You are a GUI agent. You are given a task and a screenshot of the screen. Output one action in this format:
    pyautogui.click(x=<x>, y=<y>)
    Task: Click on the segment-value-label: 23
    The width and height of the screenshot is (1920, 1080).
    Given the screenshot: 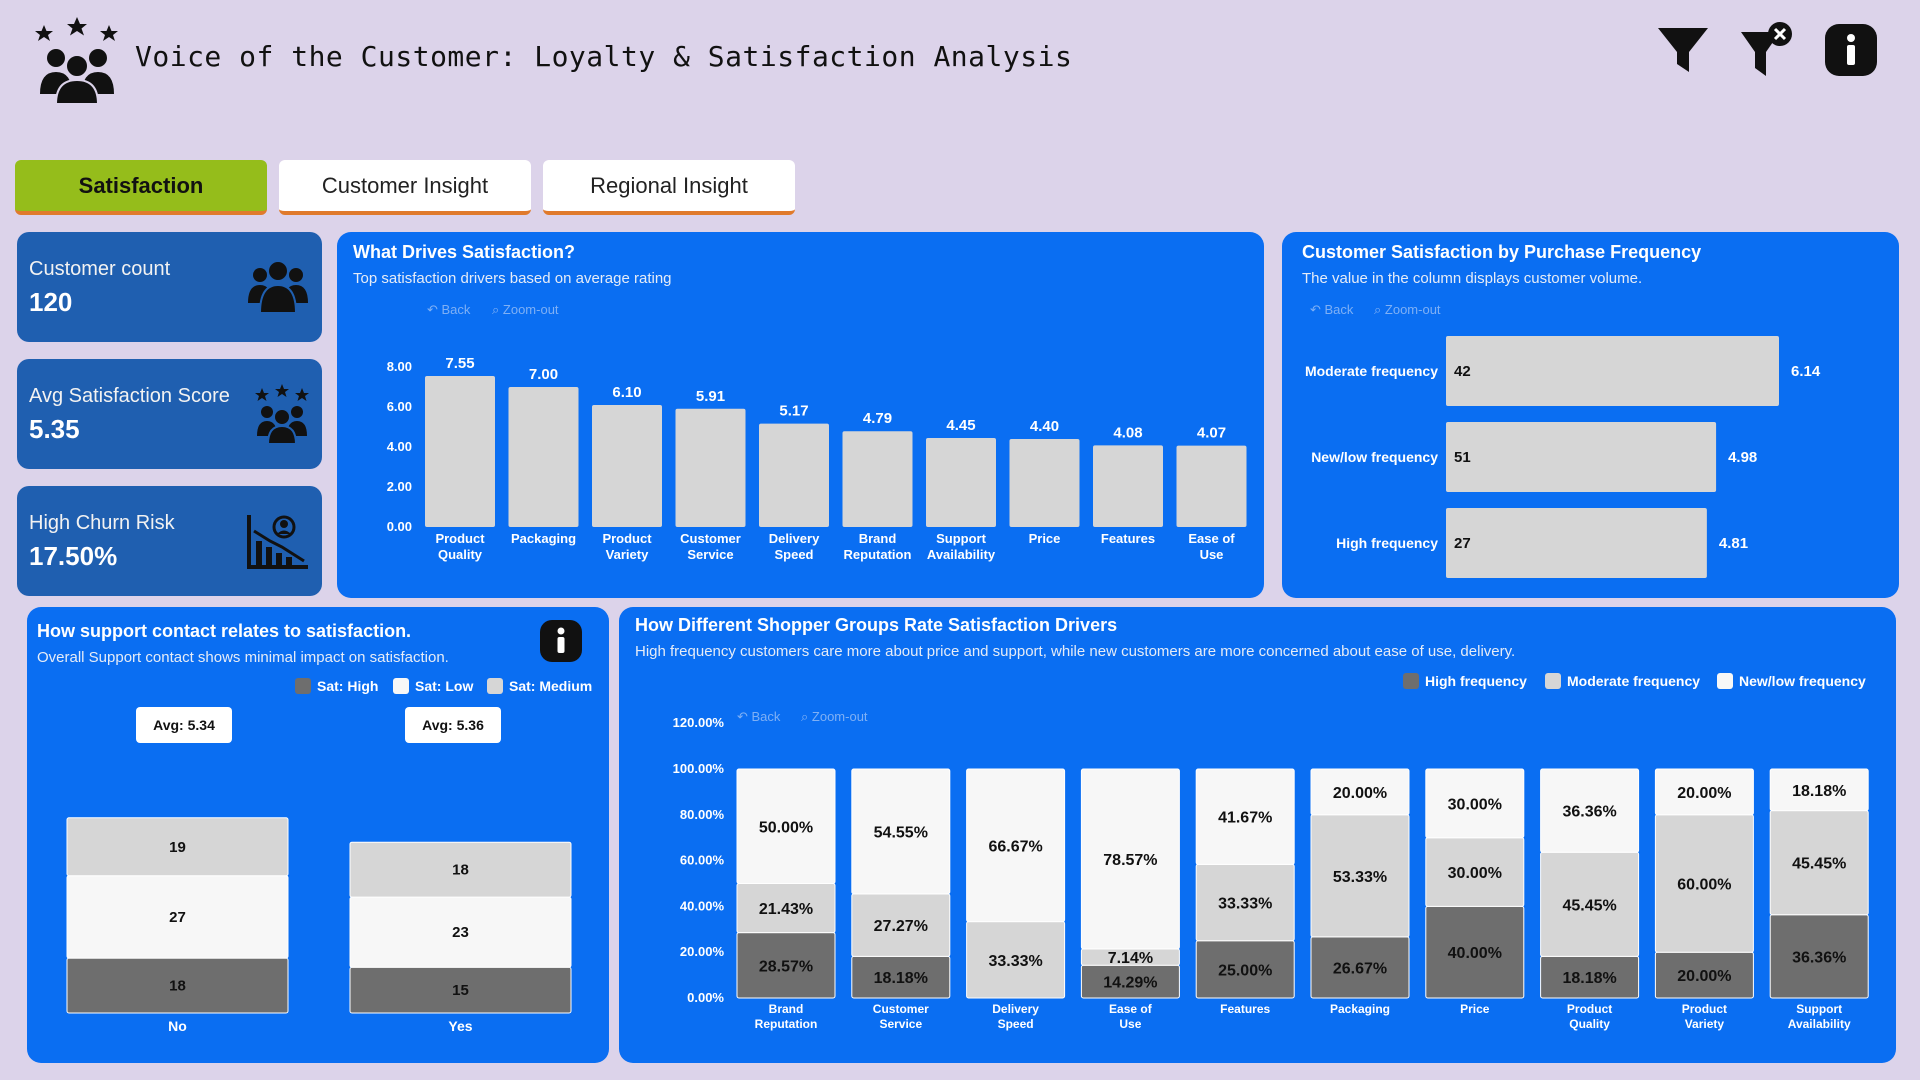 What is the action you would take?
    pyautogui.click(x=460, y=932)
    